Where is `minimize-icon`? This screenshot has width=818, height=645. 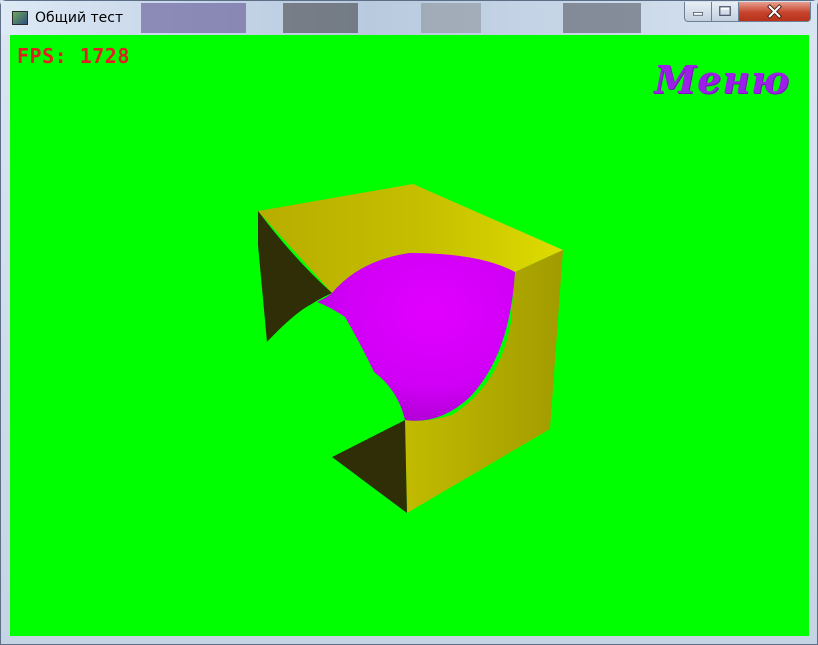
minimize-icon is located at coordinates (698, 14).